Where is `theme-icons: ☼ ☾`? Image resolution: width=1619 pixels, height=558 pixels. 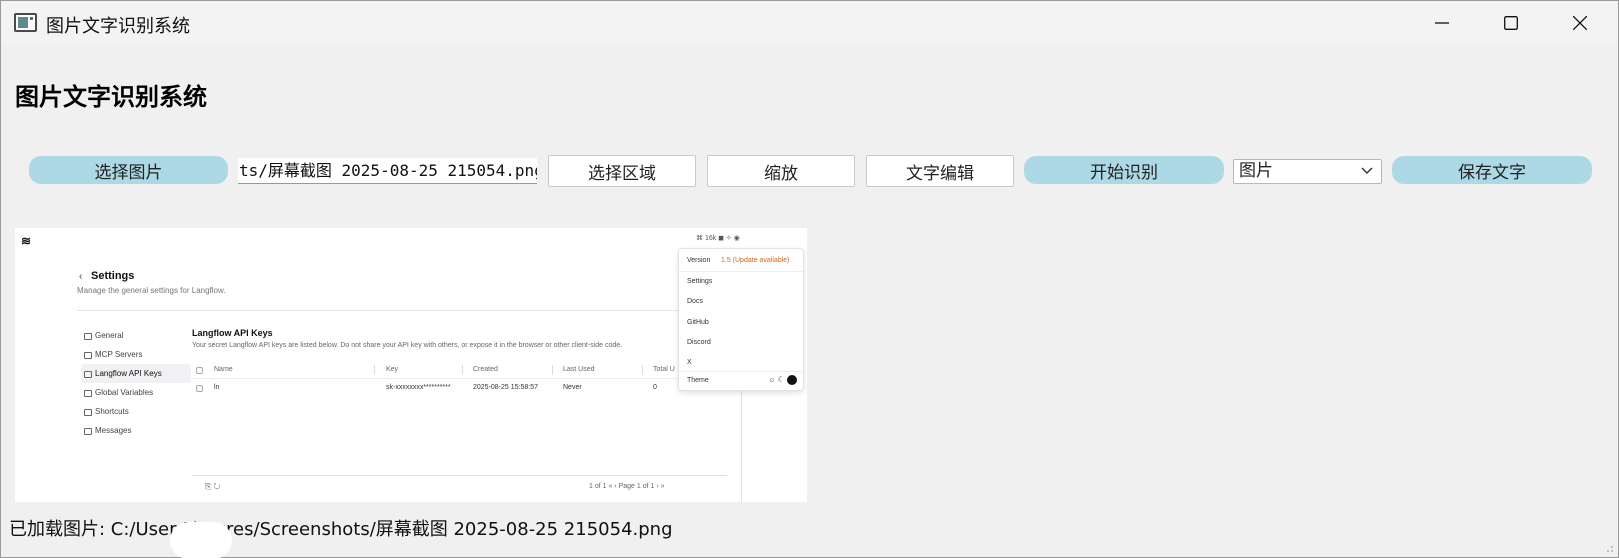 theme-icons: ☼ ☾ is located at coordinates (782, 380).